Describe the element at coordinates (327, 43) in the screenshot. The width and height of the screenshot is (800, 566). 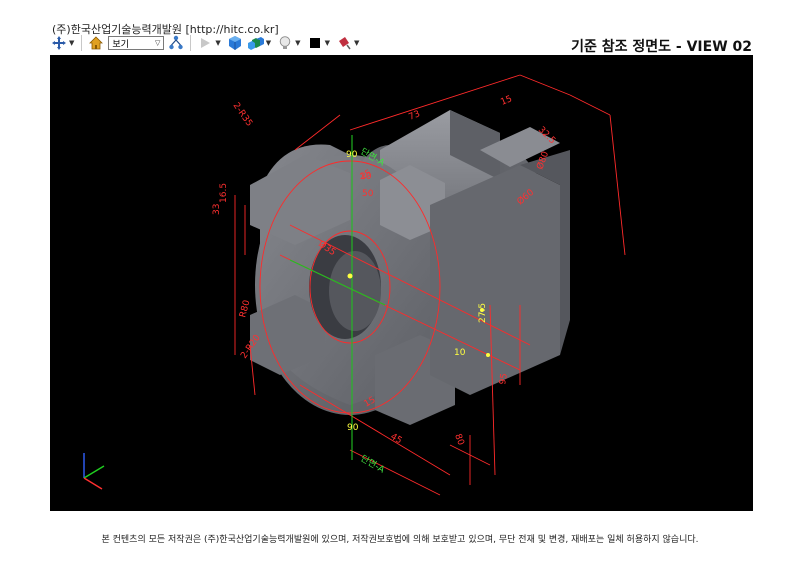
I see `color-dropdown-icon: ▼` at that location.